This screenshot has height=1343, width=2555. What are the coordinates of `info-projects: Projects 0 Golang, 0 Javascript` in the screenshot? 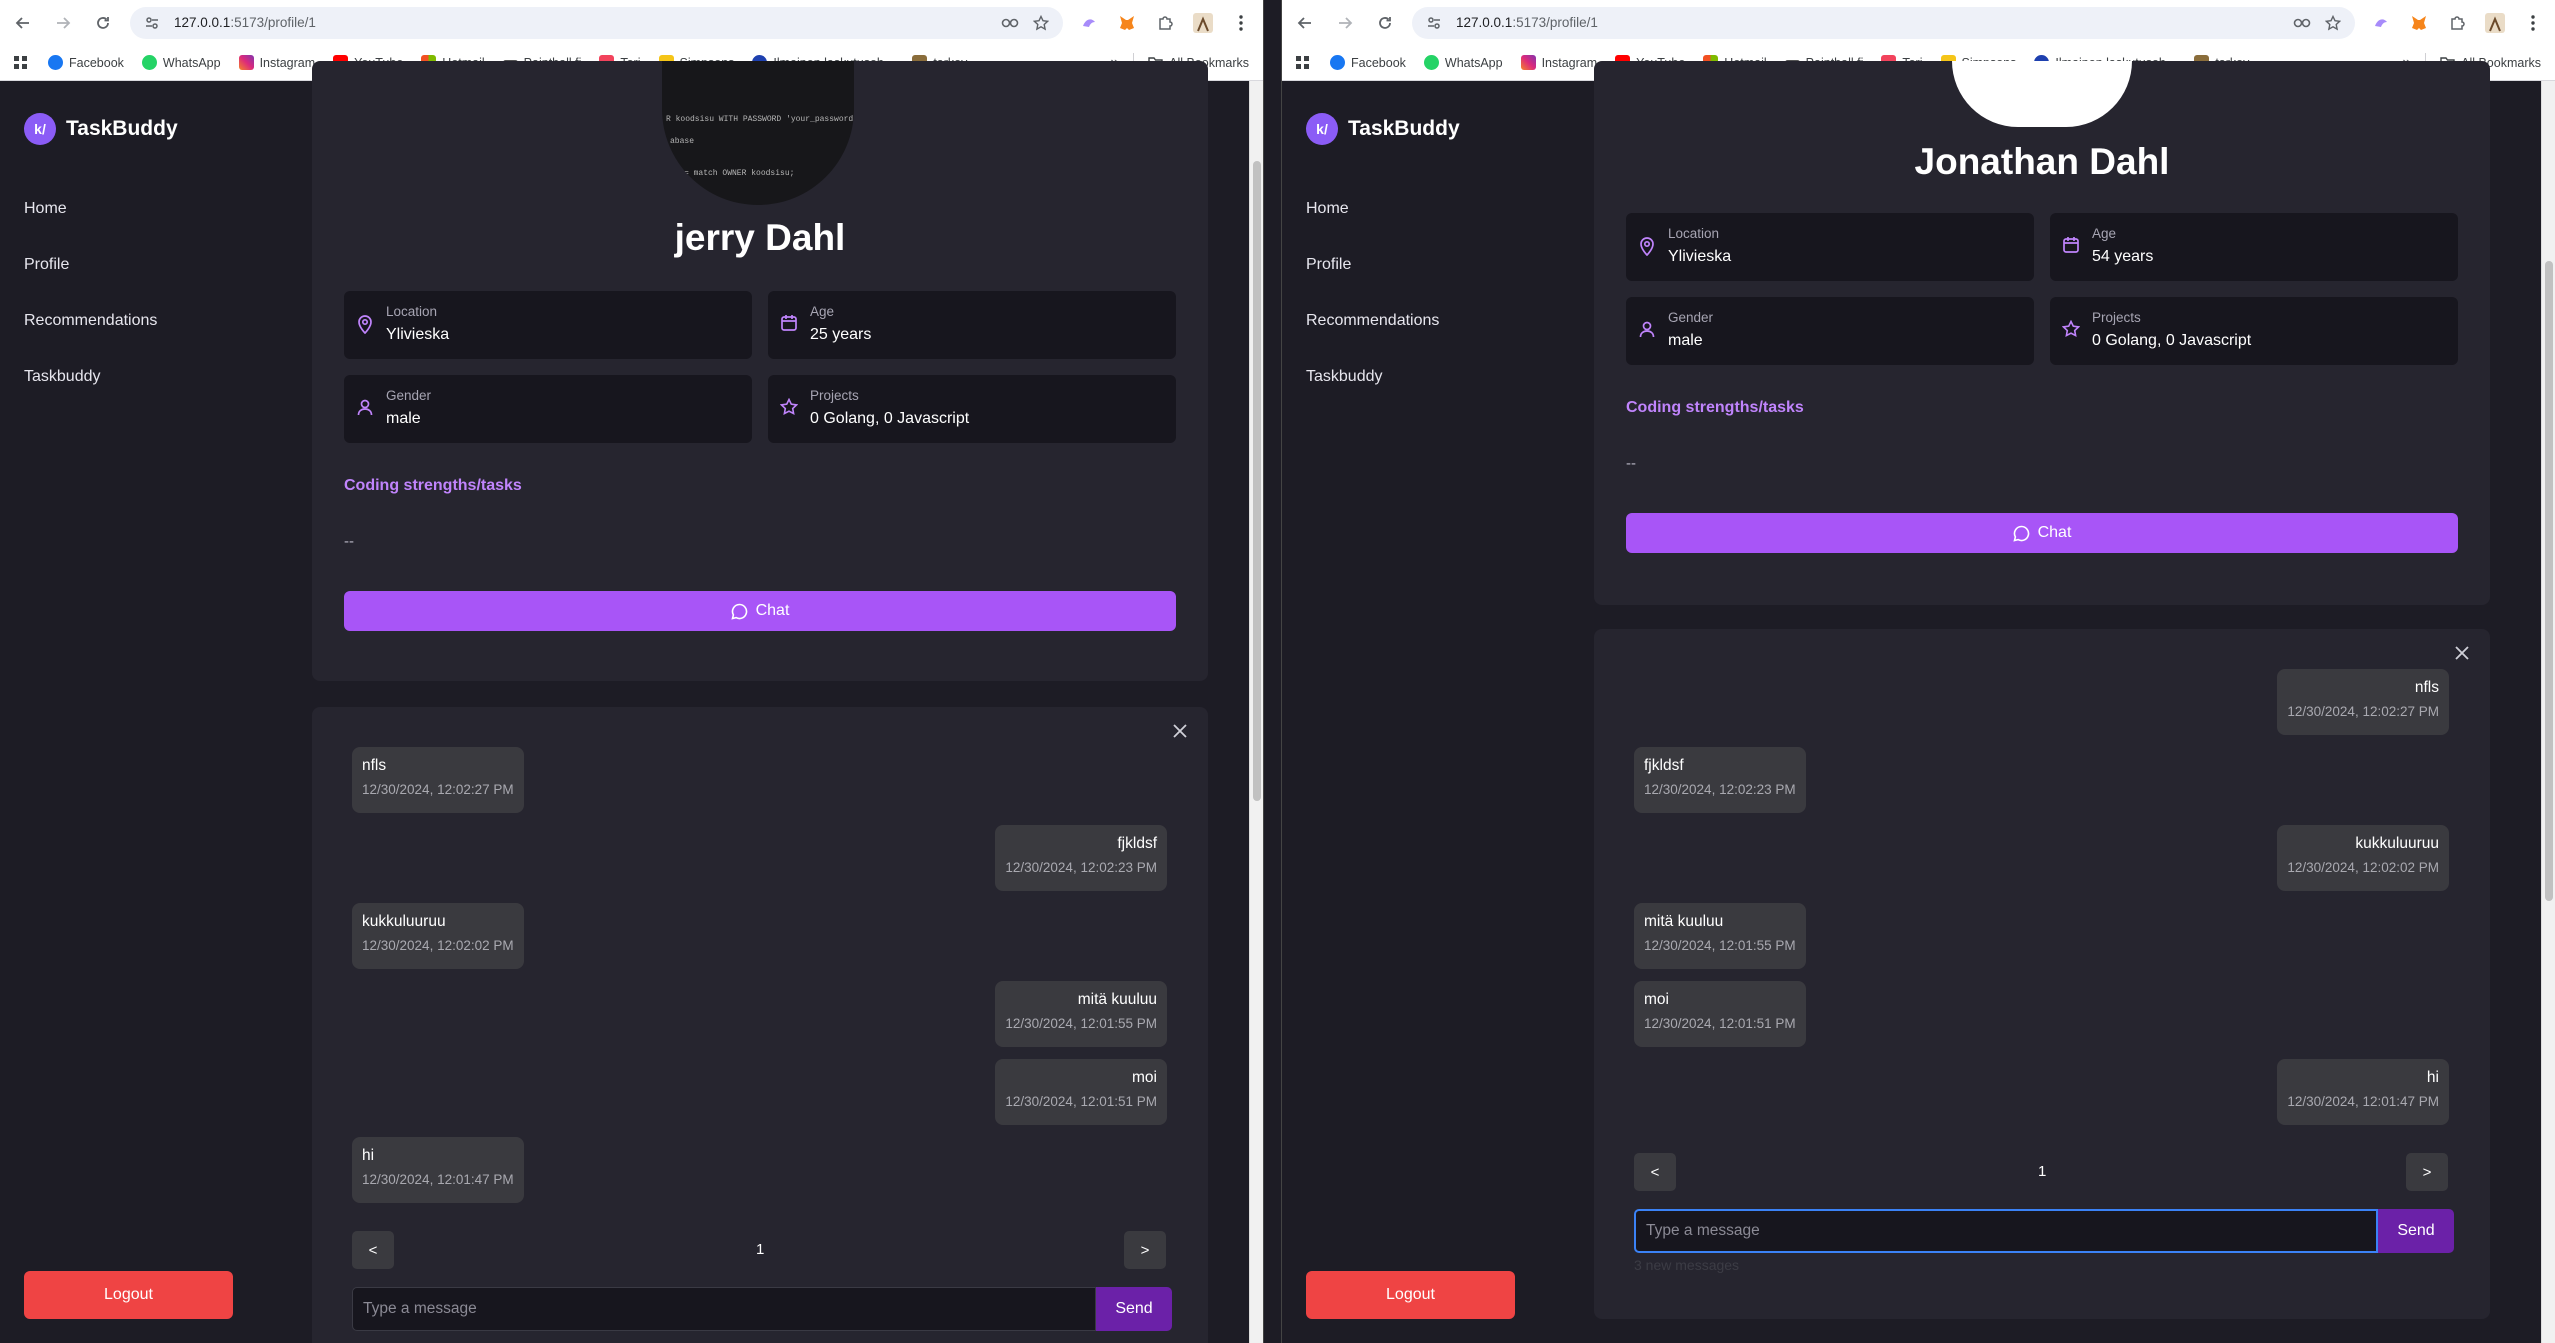 It's located at (2254, 331).